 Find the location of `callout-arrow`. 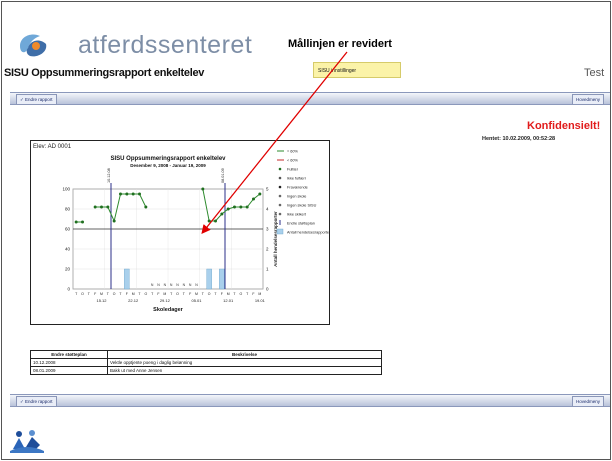

callout-arrow is located at coordinates (274, 143).